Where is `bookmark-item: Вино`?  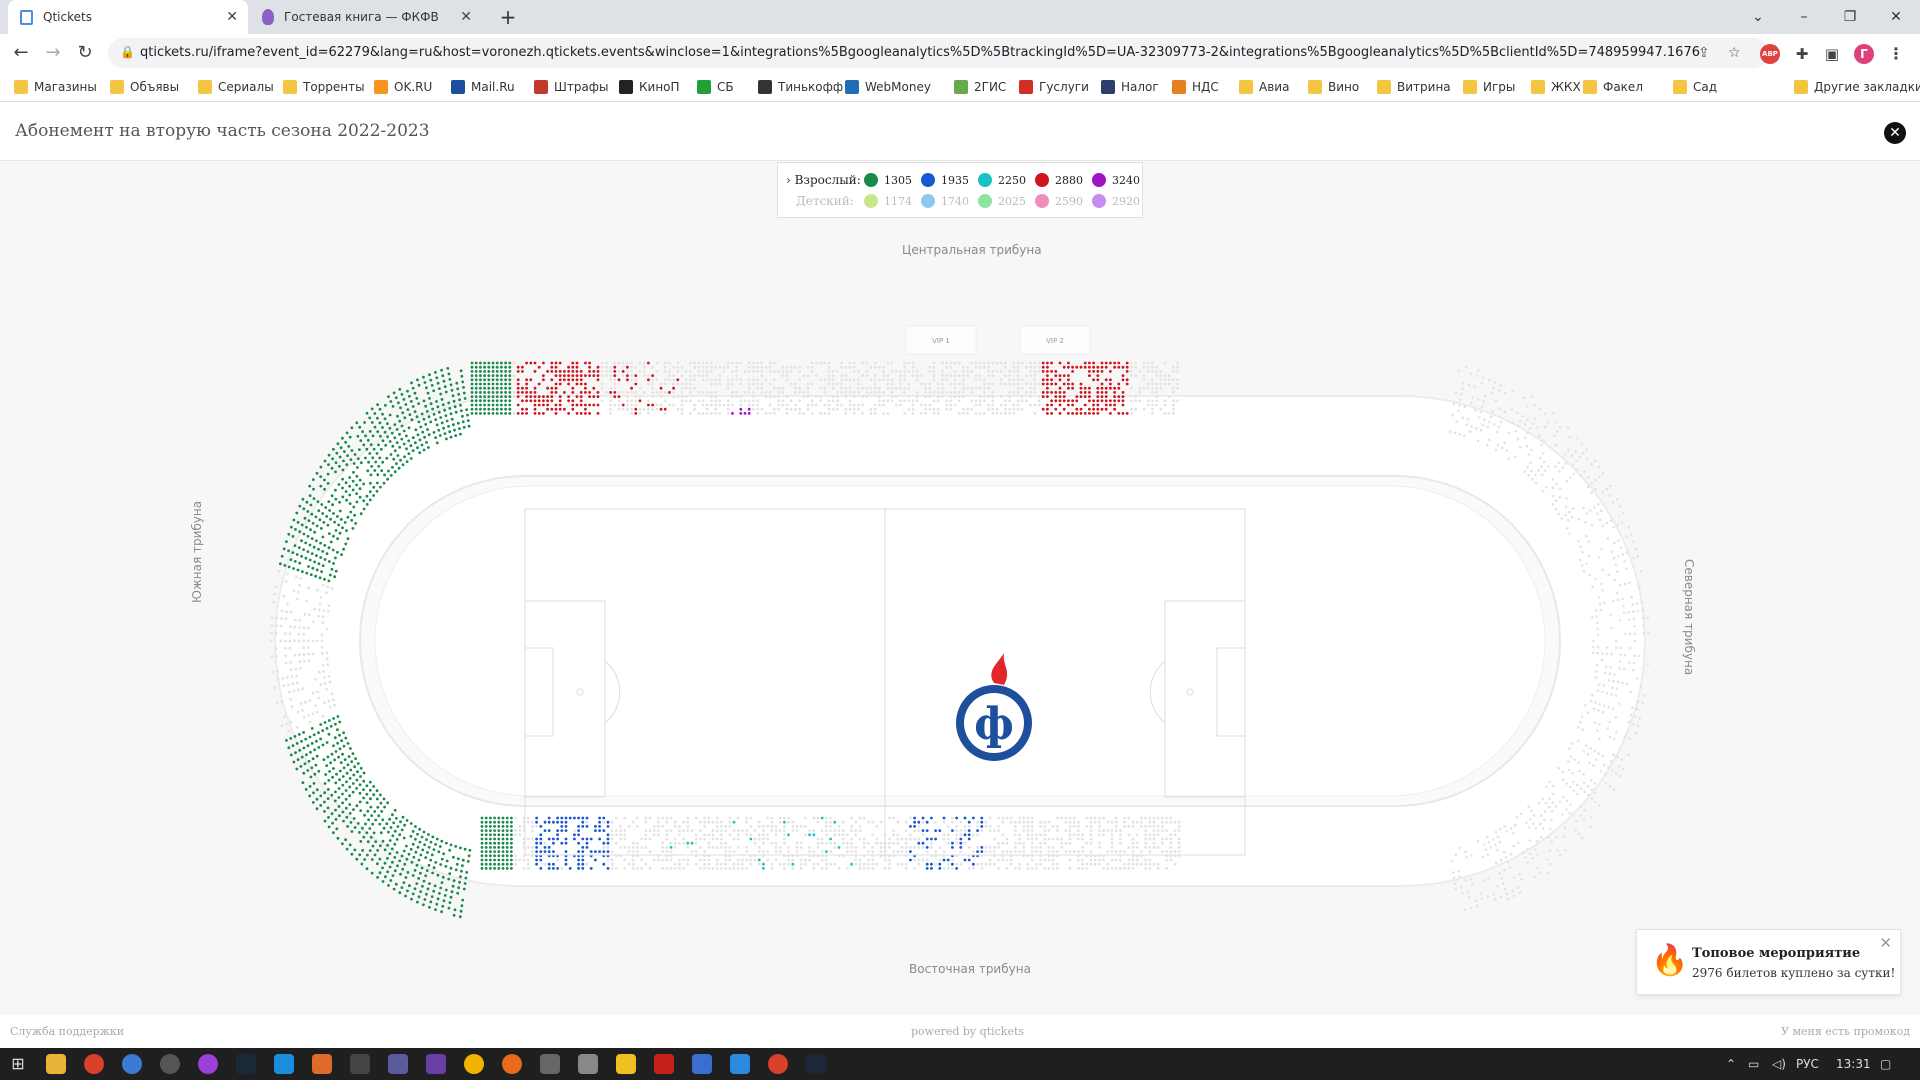 bookmark-item: Вино is located at coordinates (1333, 87).